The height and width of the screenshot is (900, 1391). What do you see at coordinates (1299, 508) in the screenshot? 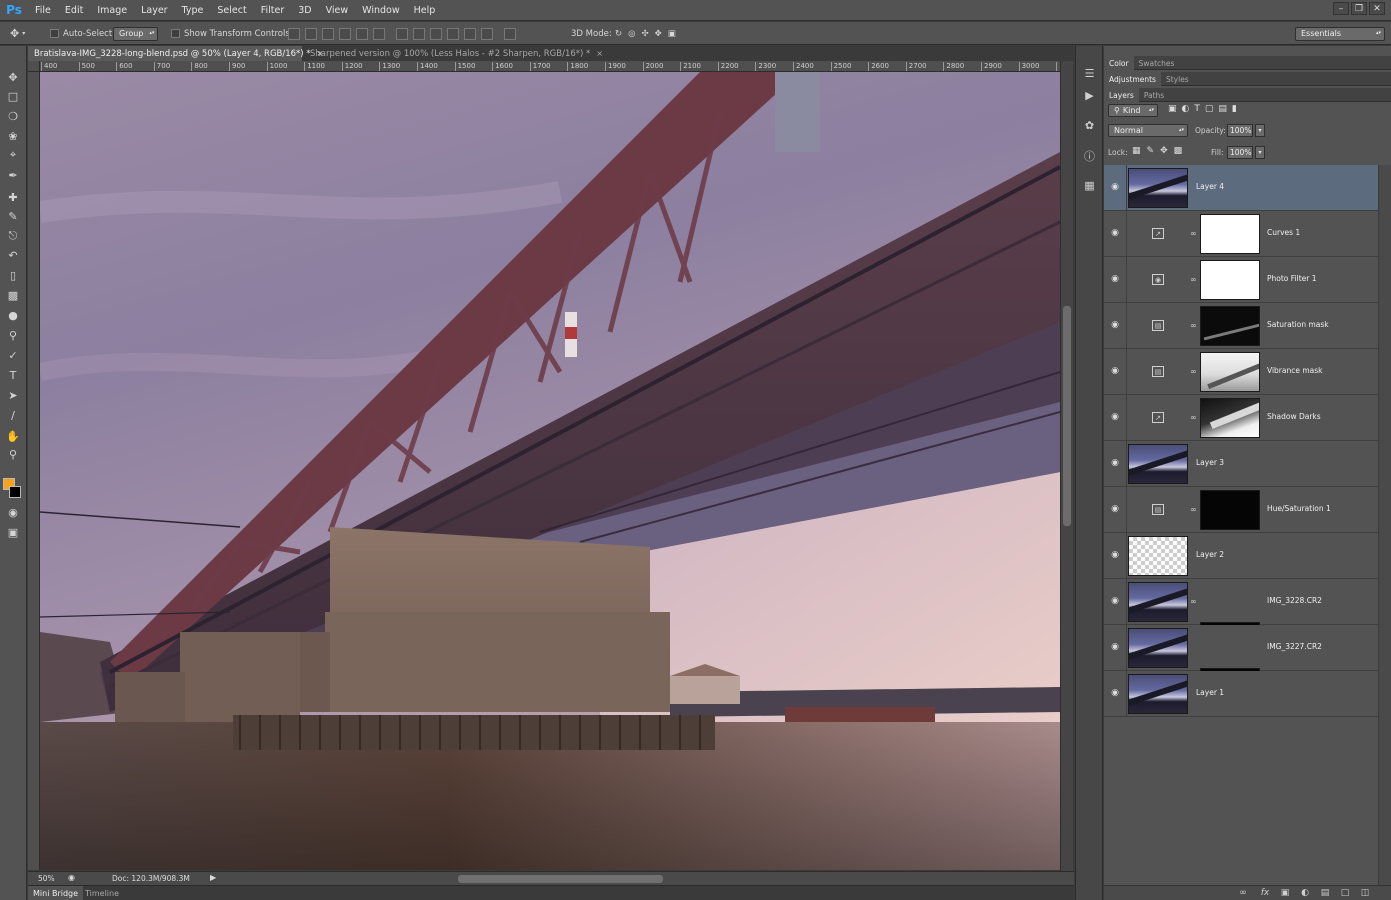
I see `layer-name: Hue/Saturation 1` at bounding box center [1299, 508].